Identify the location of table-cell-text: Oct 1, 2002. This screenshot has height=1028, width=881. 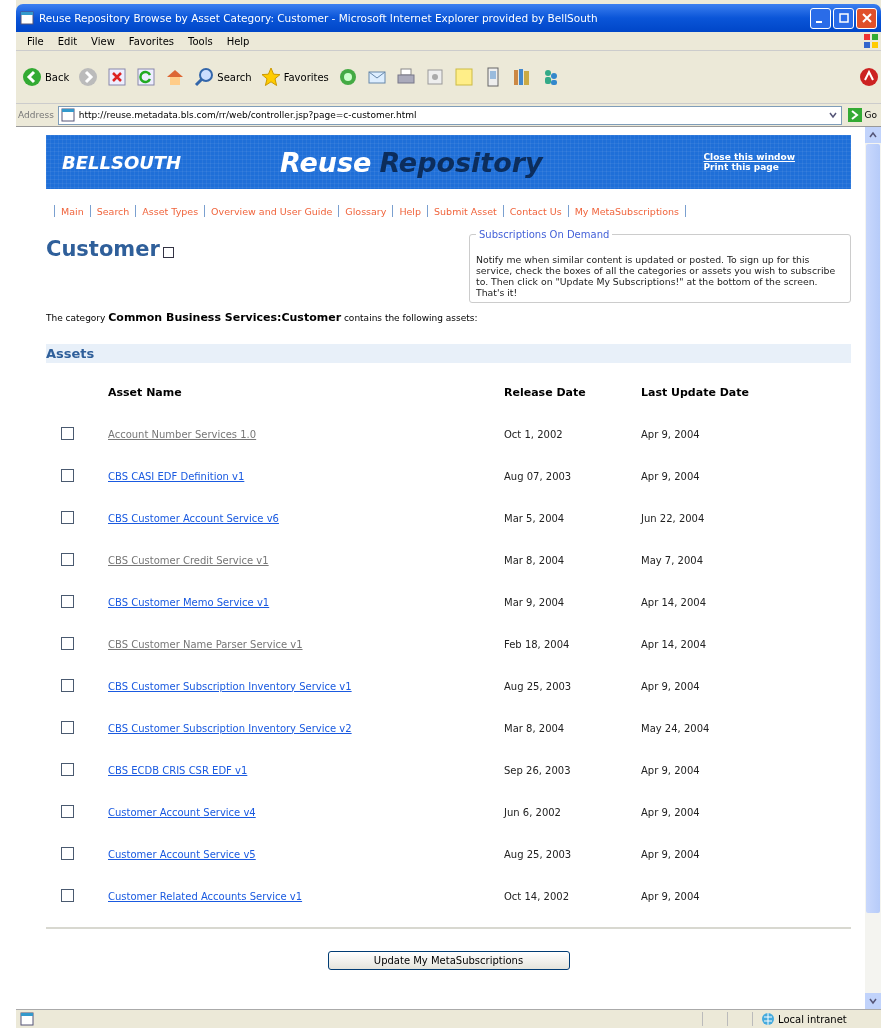
(534, 434).